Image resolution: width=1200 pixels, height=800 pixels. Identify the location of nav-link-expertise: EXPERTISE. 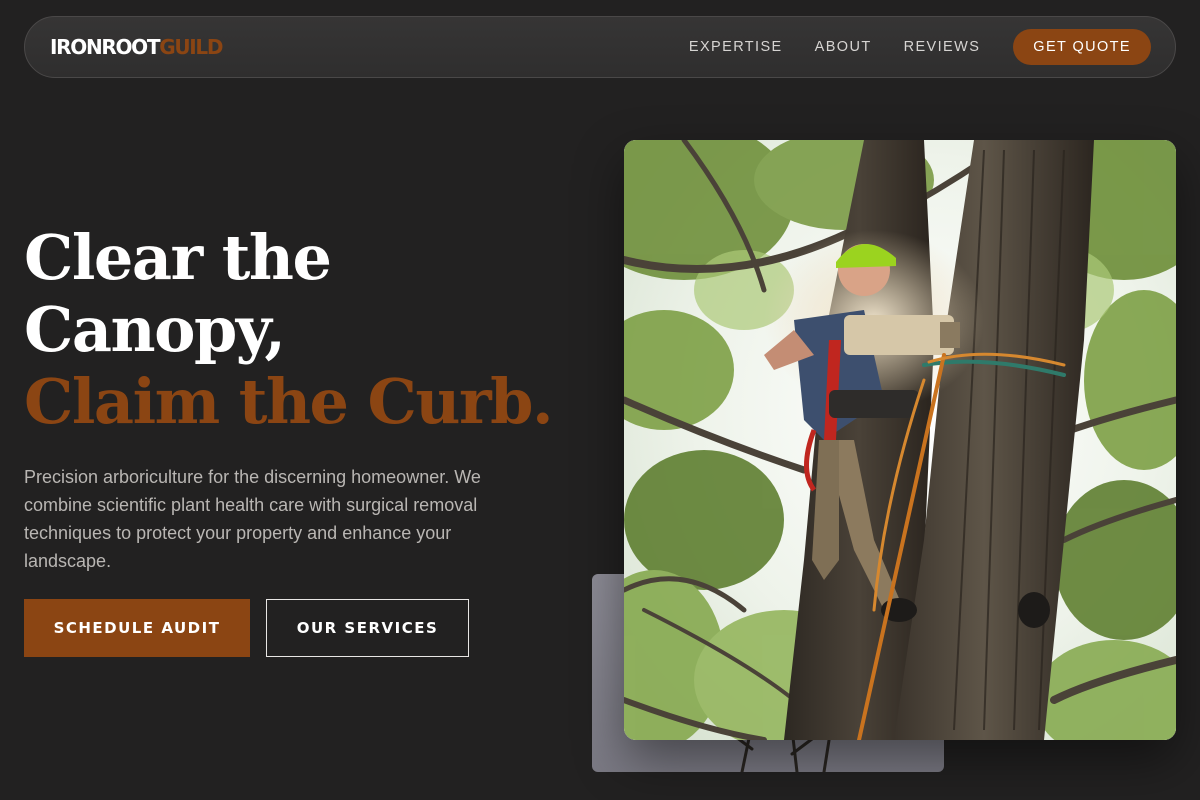
(736, 47).